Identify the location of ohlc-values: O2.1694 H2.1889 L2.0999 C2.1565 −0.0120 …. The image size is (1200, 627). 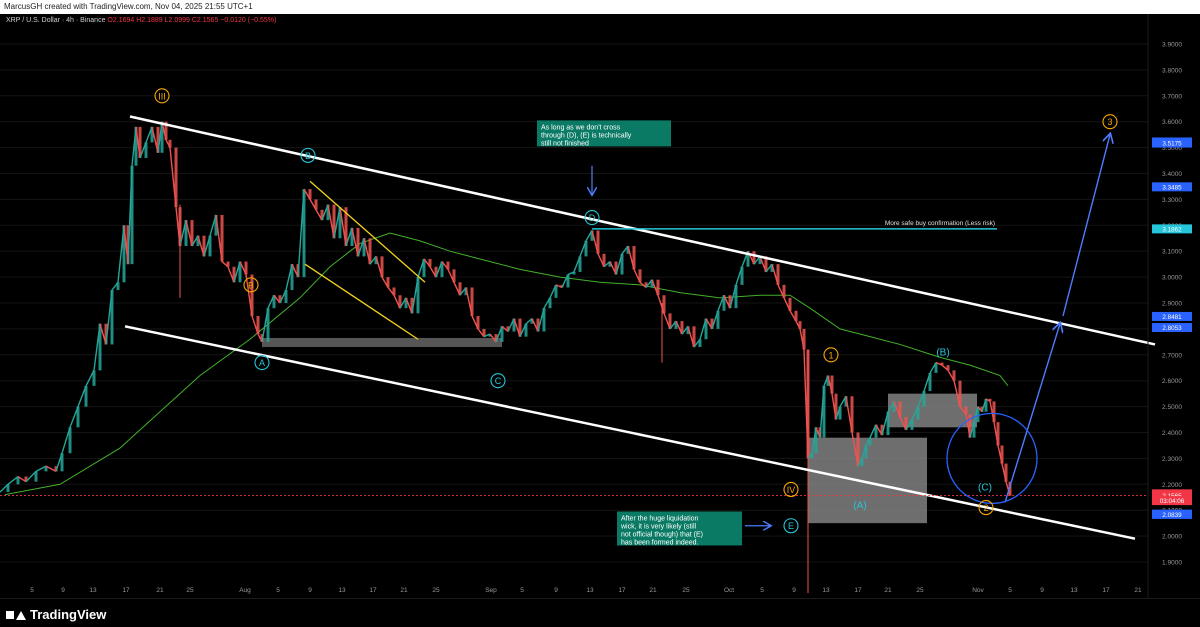
(192, 20).